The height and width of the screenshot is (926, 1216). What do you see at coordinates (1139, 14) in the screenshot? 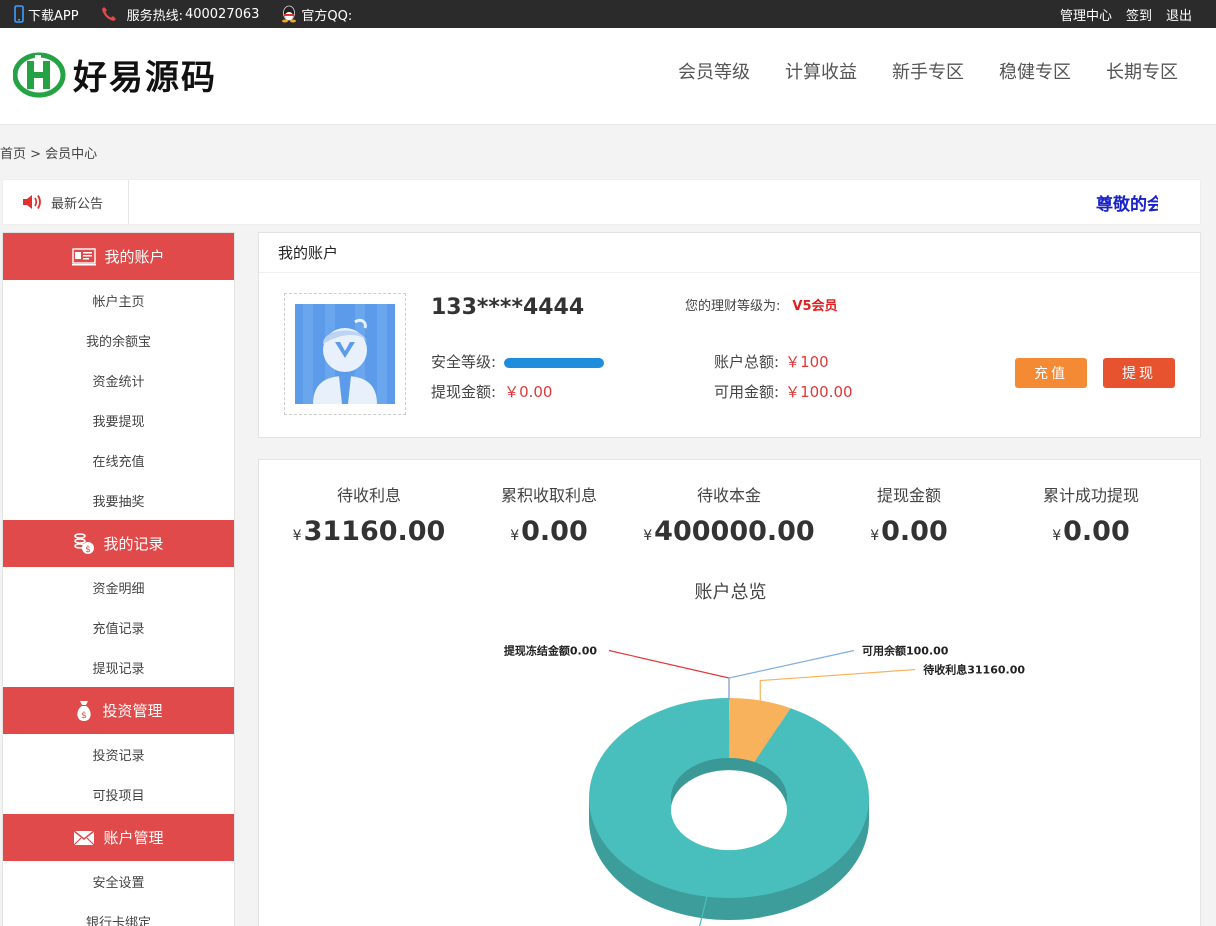
I see `sign-in-link: 签到` at bounding box center [1139, 14].